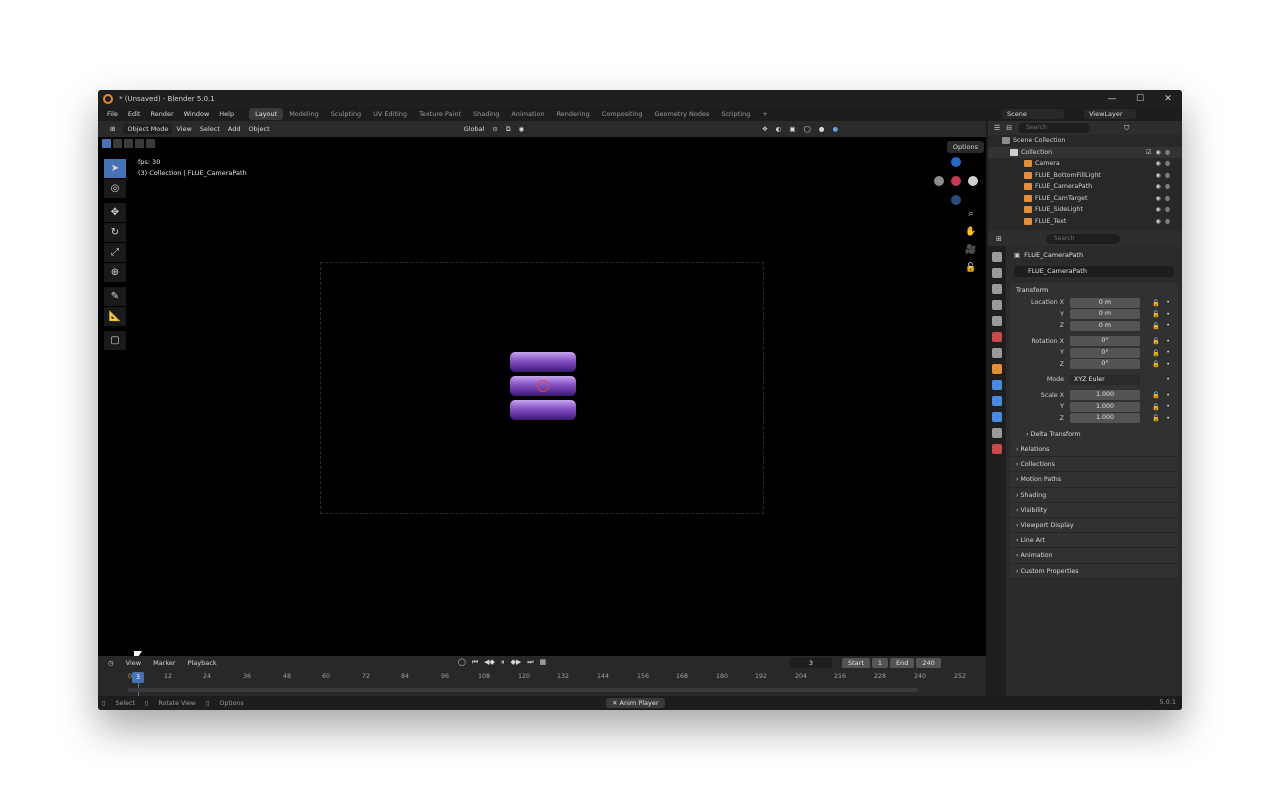 Image resolution: width=1280 pixels, height=800 pixels. What do you see at coordinates (266, 114) in the screenshot?
I see `tab-layout: Layout` at bounding box center [266, 114].